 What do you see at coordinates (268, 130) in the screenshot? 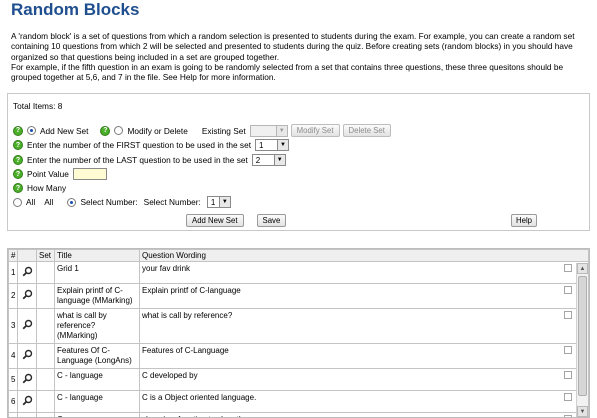
I see `existing-set-select: ▼` at bounding box center [268, 130].